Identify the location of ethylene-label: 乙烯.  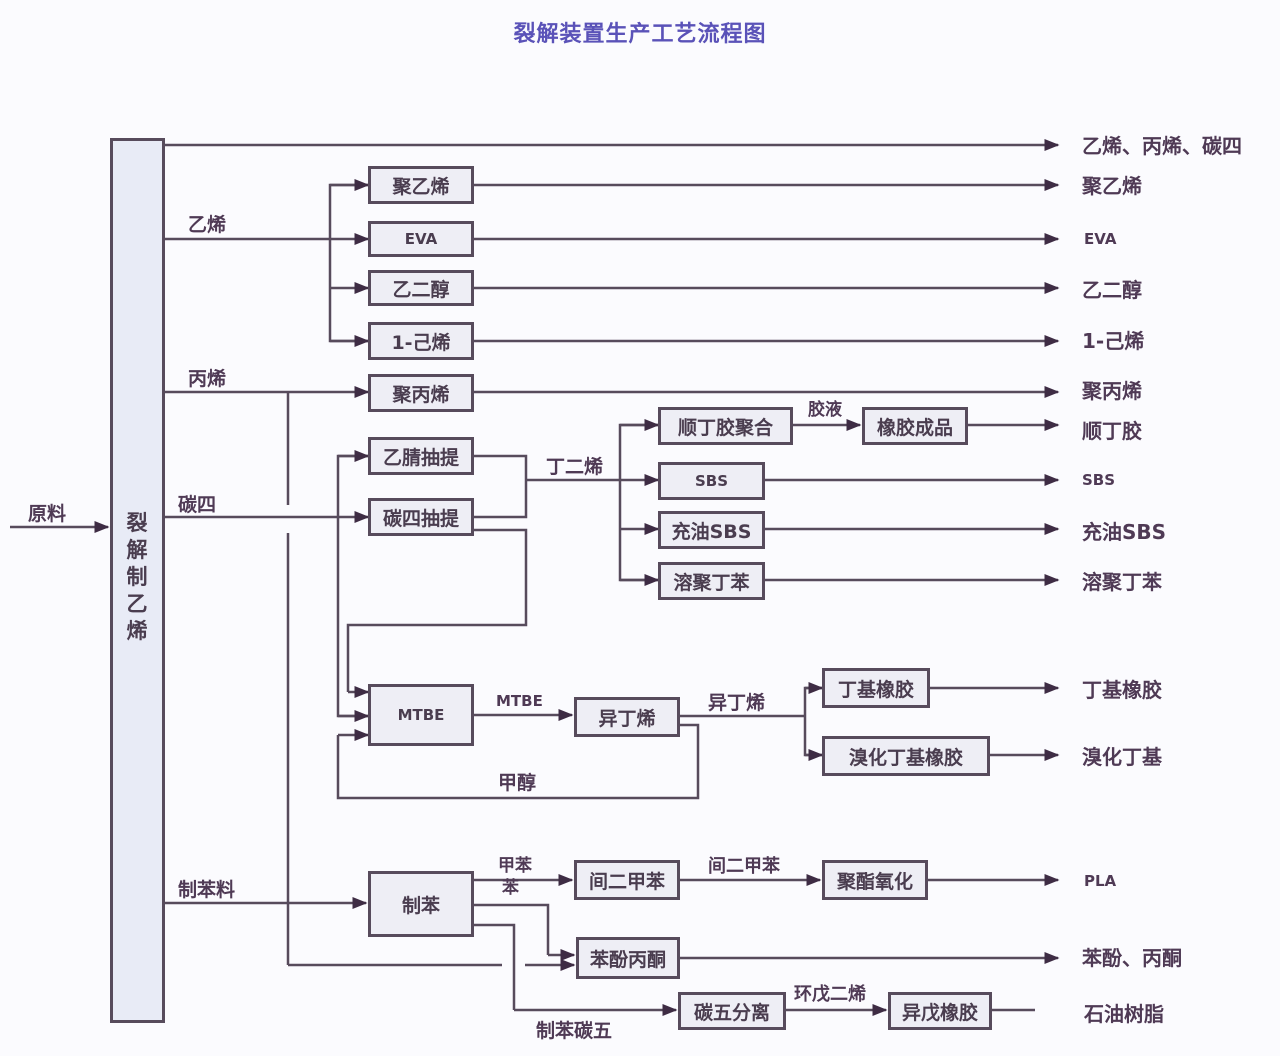
(207, 225).